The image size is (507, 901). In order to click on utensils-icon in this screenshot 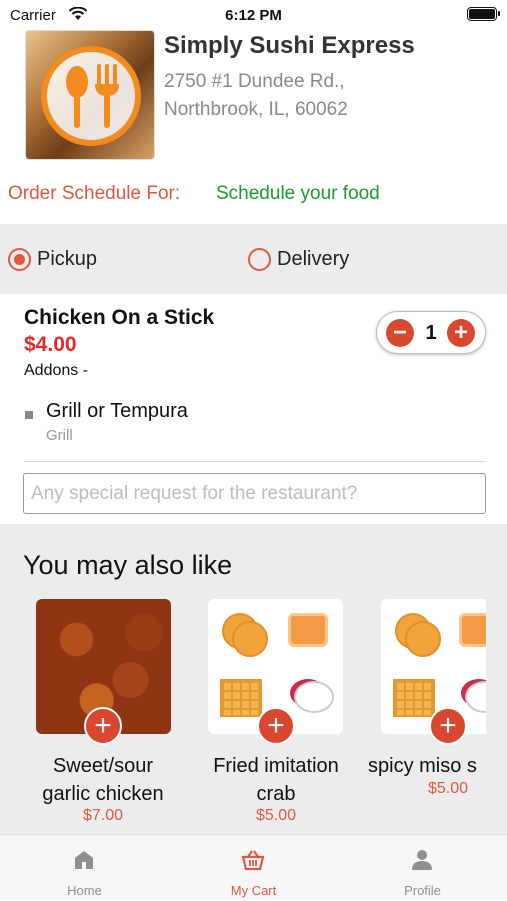, I will do `click(92, 96)`.